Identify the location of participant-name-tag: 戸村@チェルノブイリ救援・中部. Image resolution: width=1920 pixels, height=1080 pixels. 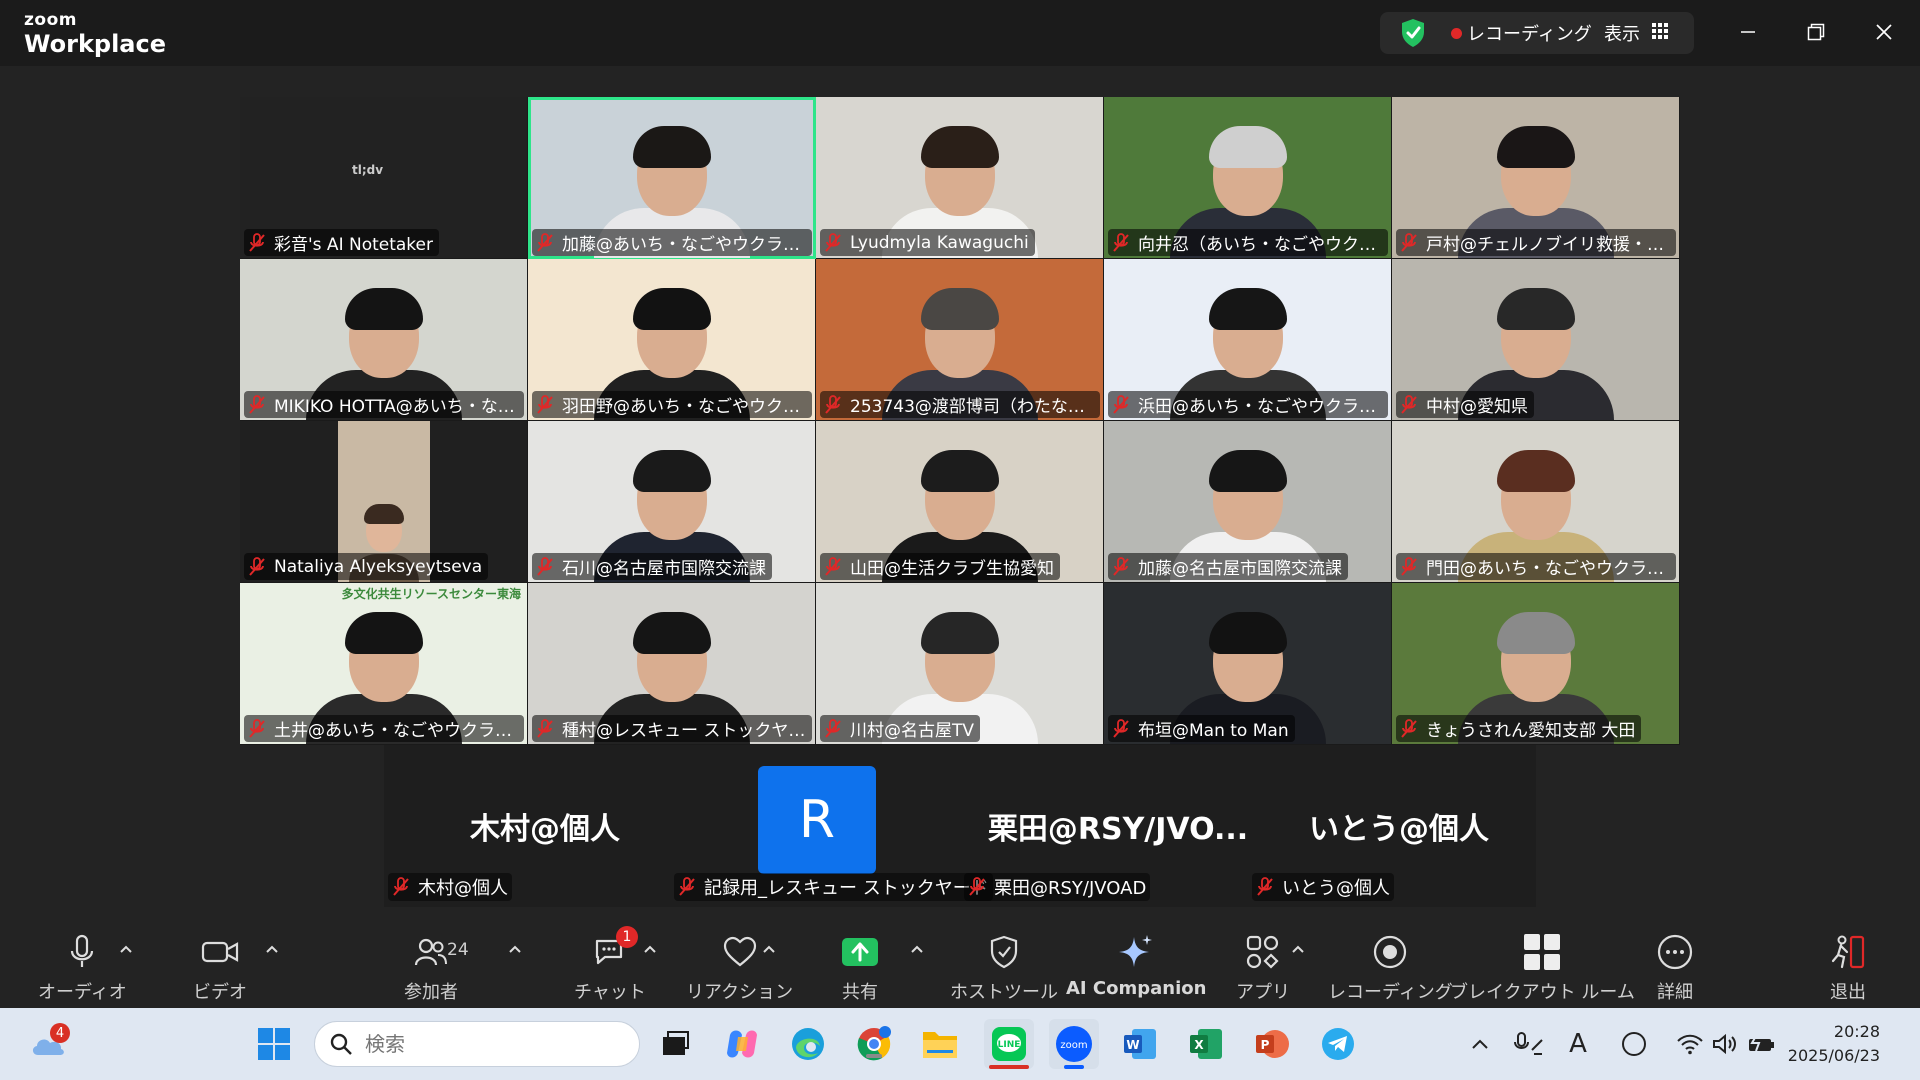
(1536, 242).